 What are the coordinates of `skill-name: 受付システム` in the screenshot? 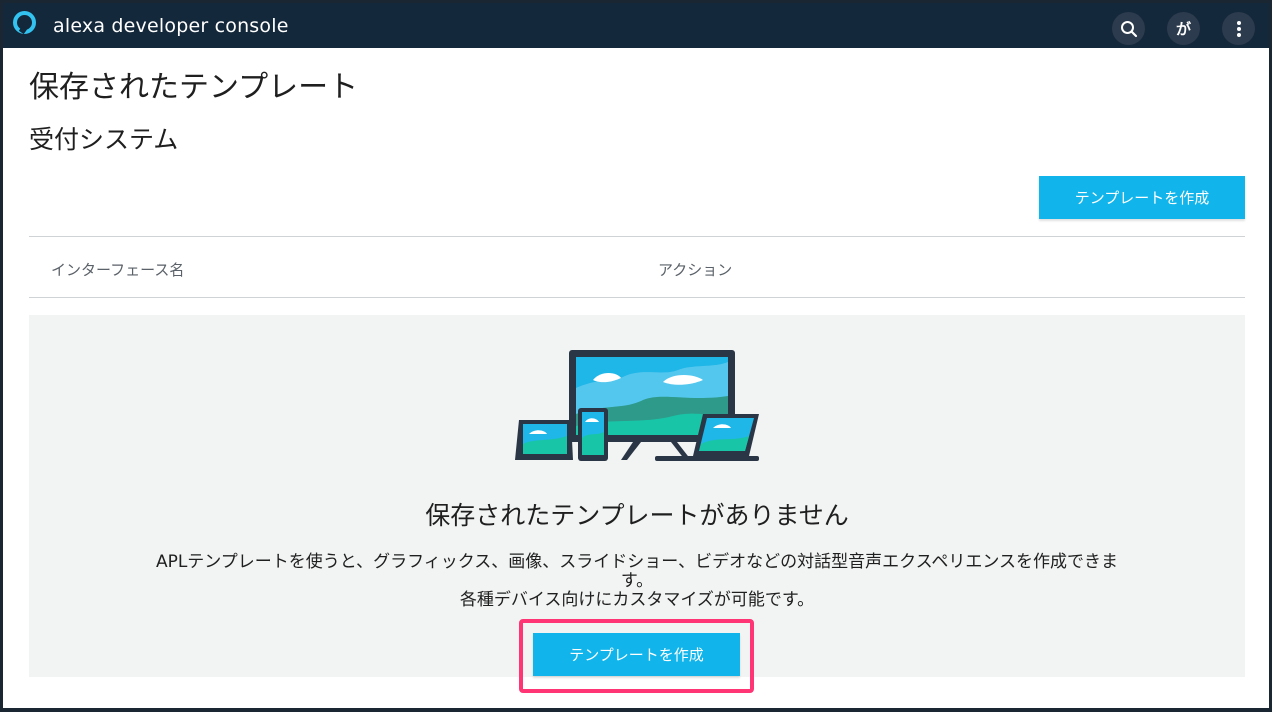 It's located at (104, 139).